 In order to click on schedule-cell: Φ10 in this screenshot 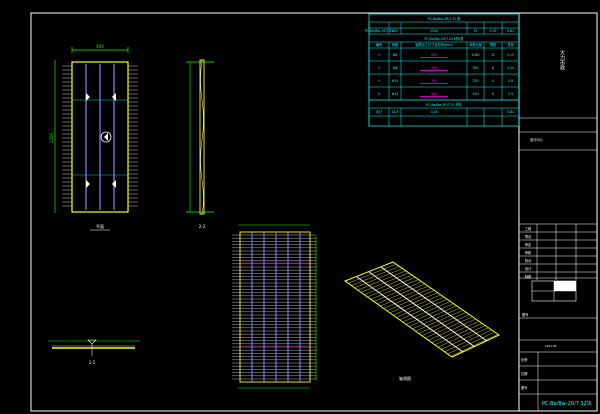, I will do `click(395, 81)`.